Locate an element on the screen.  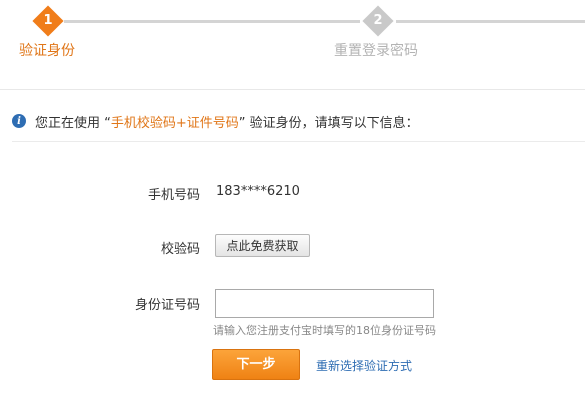
step-2-number: 2 is located at coordinates (378, 20).